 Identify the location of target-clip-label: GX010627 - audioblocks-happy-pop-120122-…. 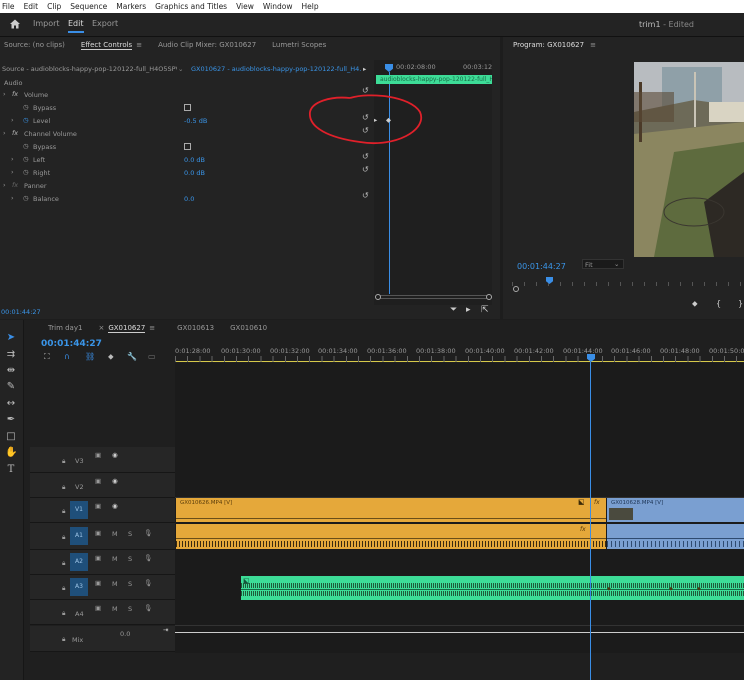
(276, 69).